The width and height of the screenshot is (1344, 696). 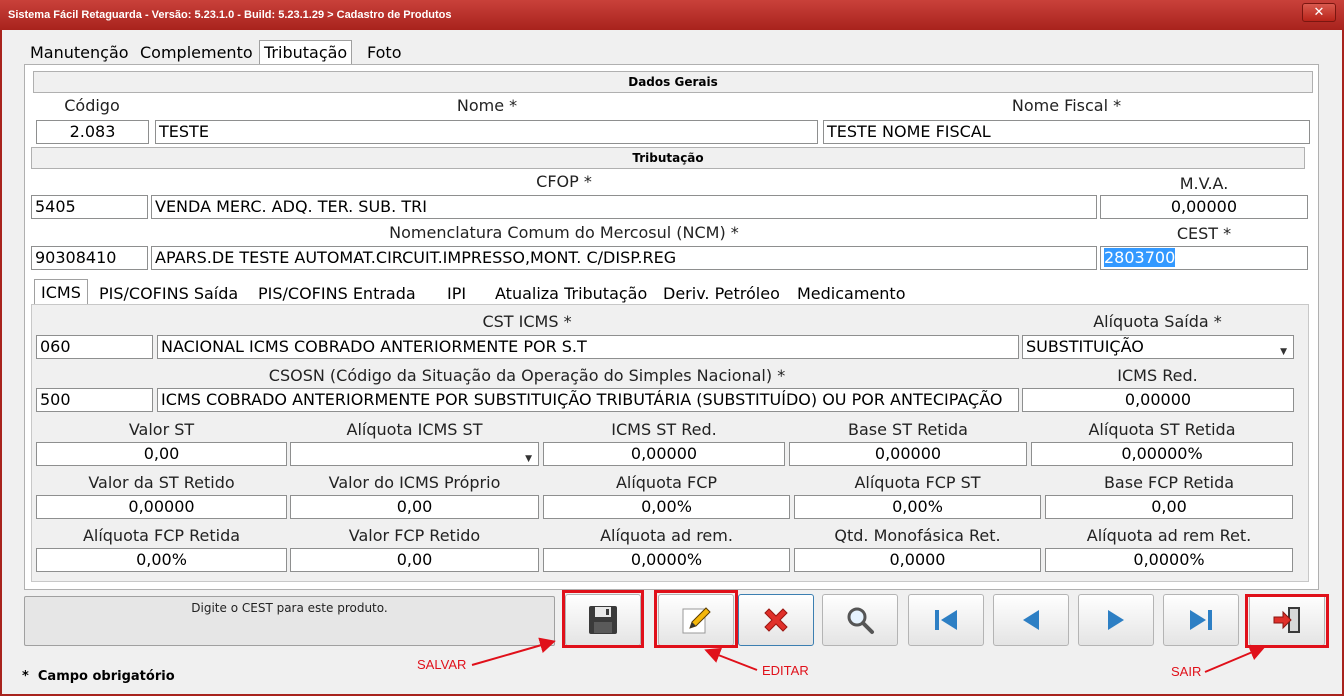 I want to click on aliquota-ad-rem-ret-field: 0,0000%, so click(x=1169, y=560).